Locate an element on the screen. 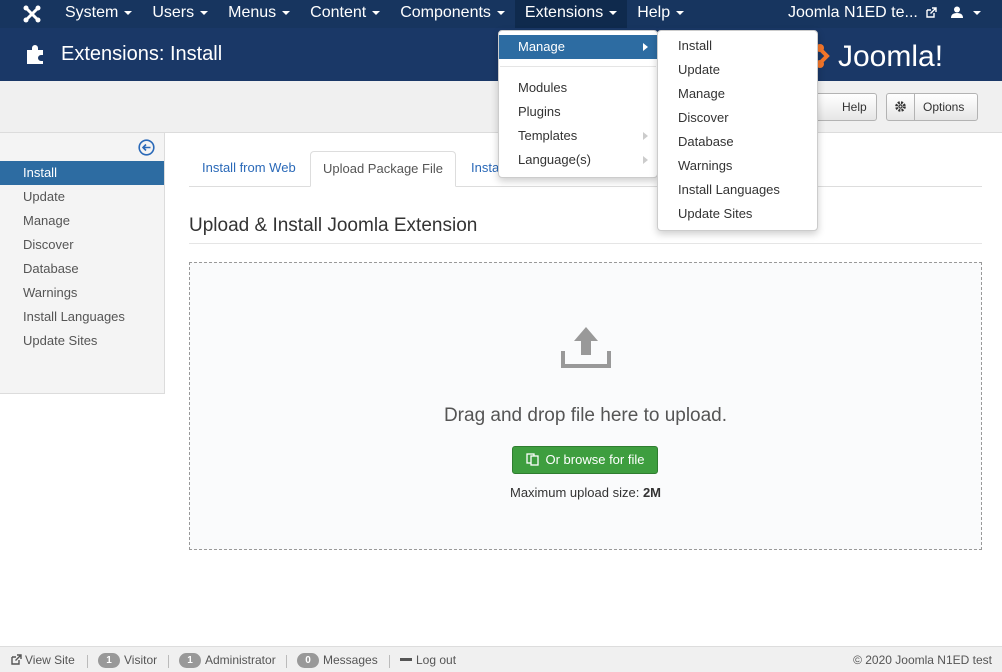 The width and height of the screenshot is (1002, 672). visitors-status: 1 Visitor is located at coordinates (127, 659).